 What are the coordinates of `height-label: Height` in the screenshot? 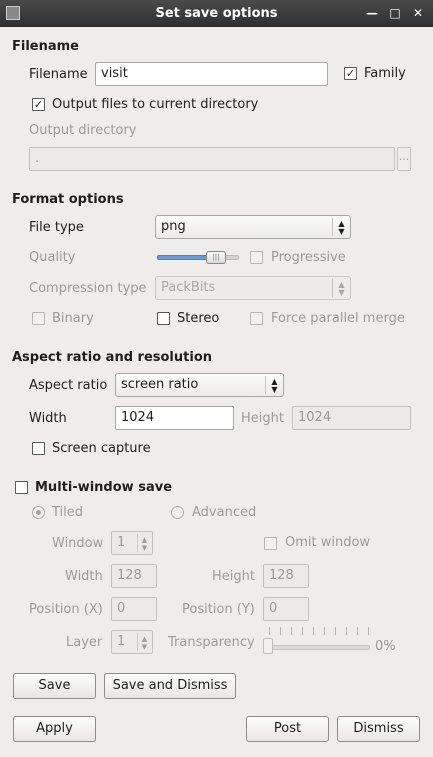 It's located at (262, 418).